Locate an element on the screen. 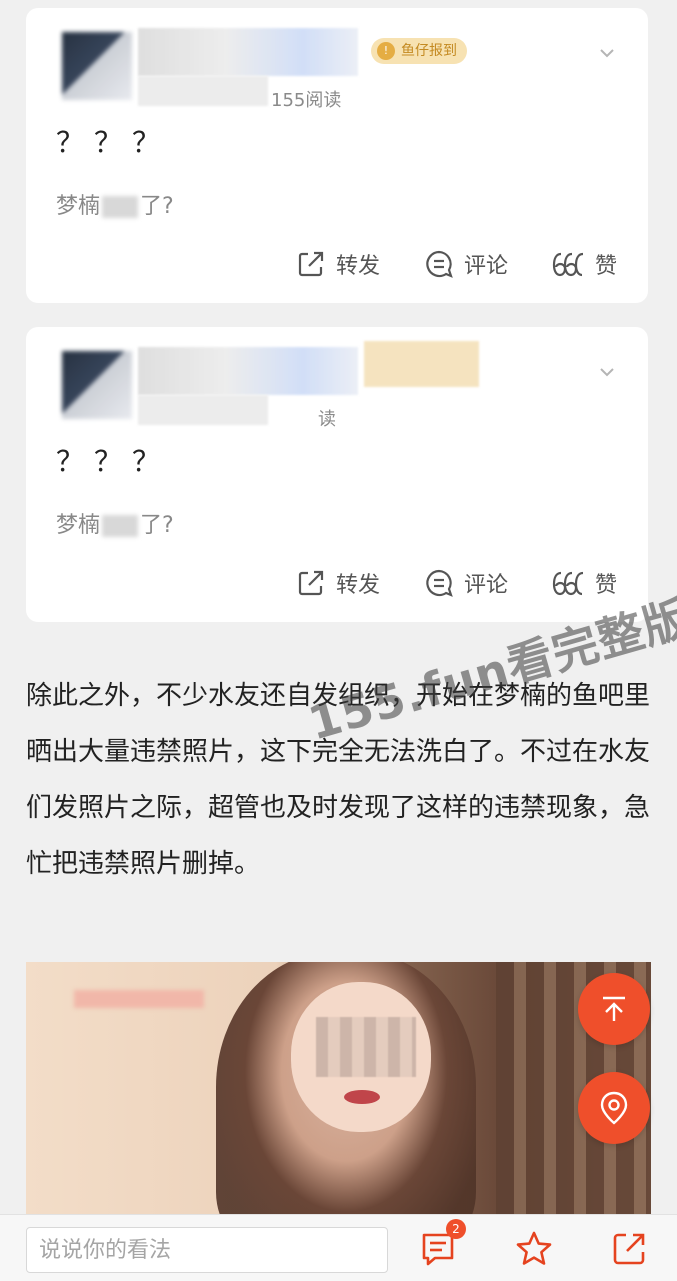  image-blurred-tag is located at coordinates (139, 999).